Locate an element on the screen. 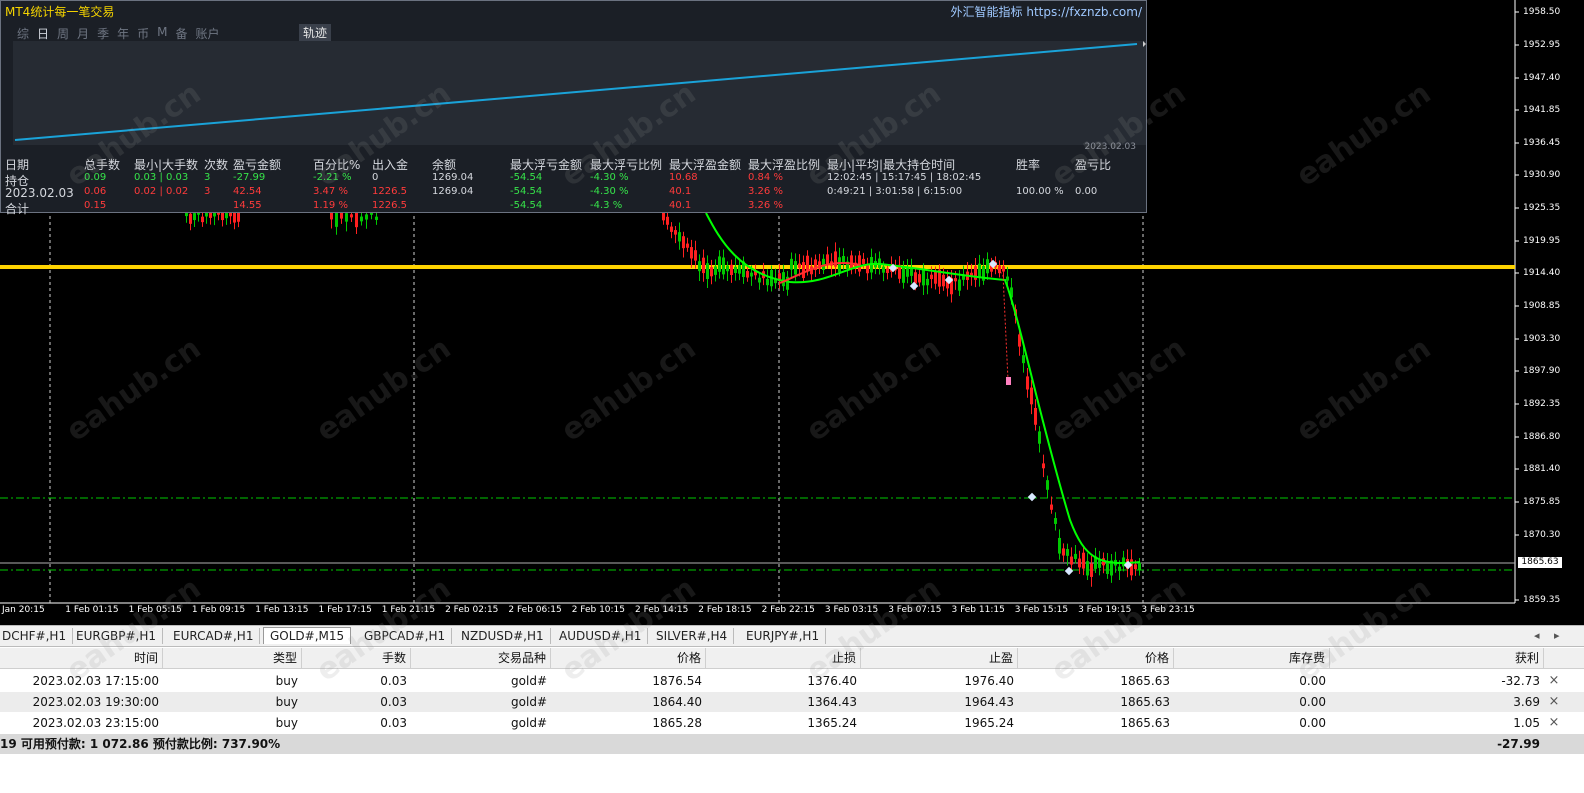 The width and height of the screenshot is (1584, 793). column-header: 时间 is located at coordinates (81, 658).